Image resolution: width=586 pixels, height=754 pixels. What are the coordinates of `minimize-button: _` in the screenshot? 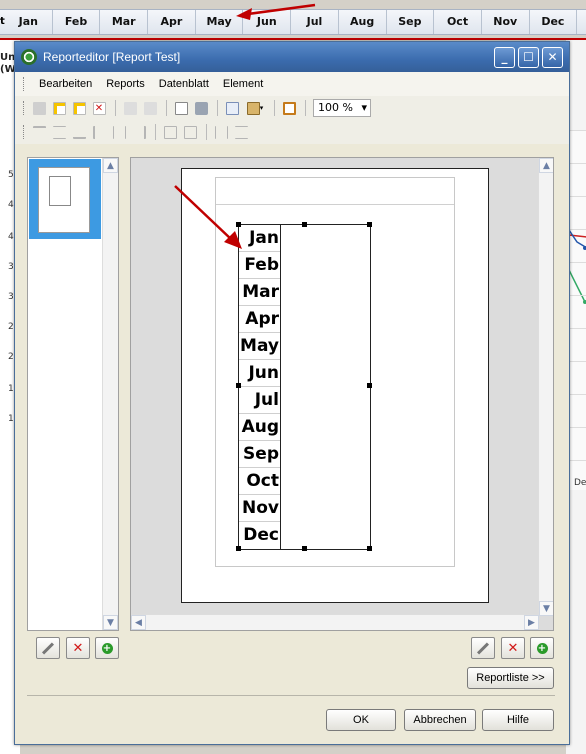 It's located at (504, 57).